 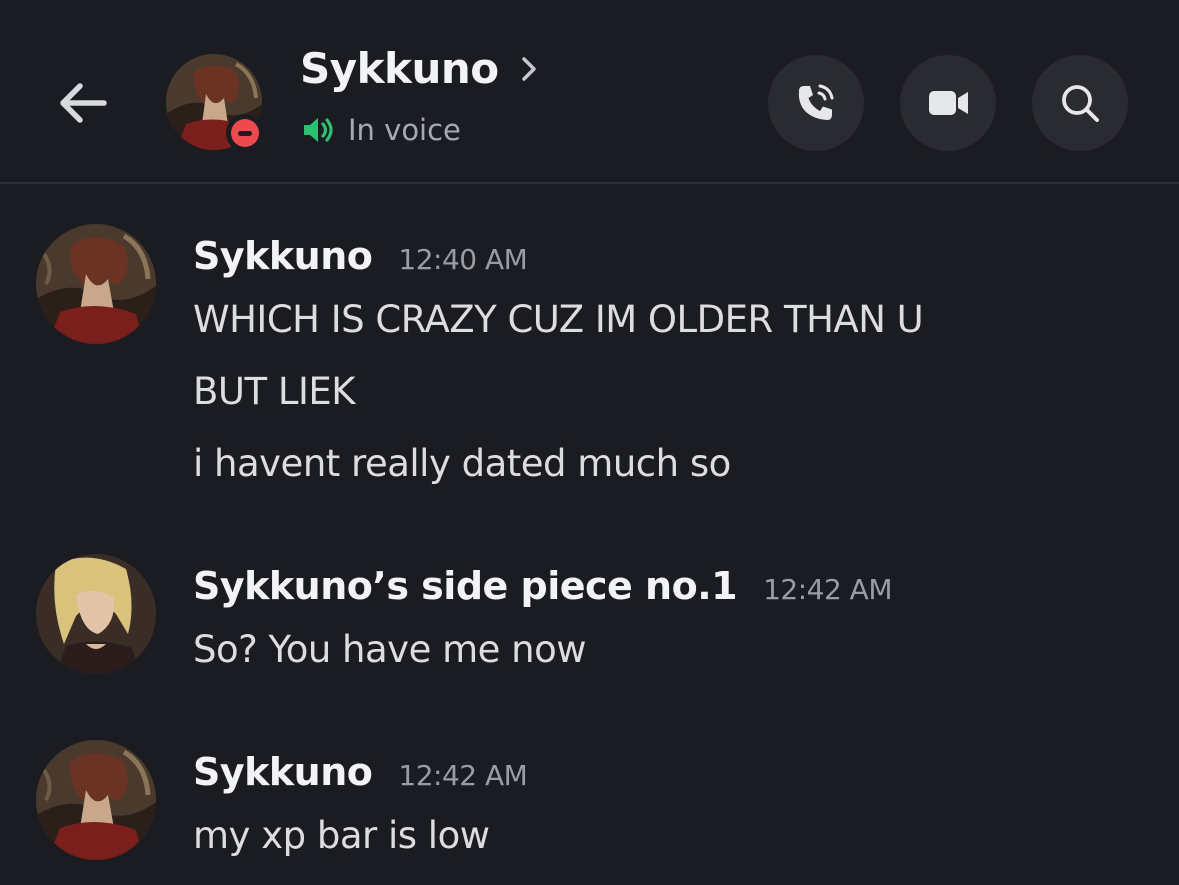 What do you see at coordinates (318, 130) in the screenshot?
I see `speaker-icon` at bounding box center [318, 130].